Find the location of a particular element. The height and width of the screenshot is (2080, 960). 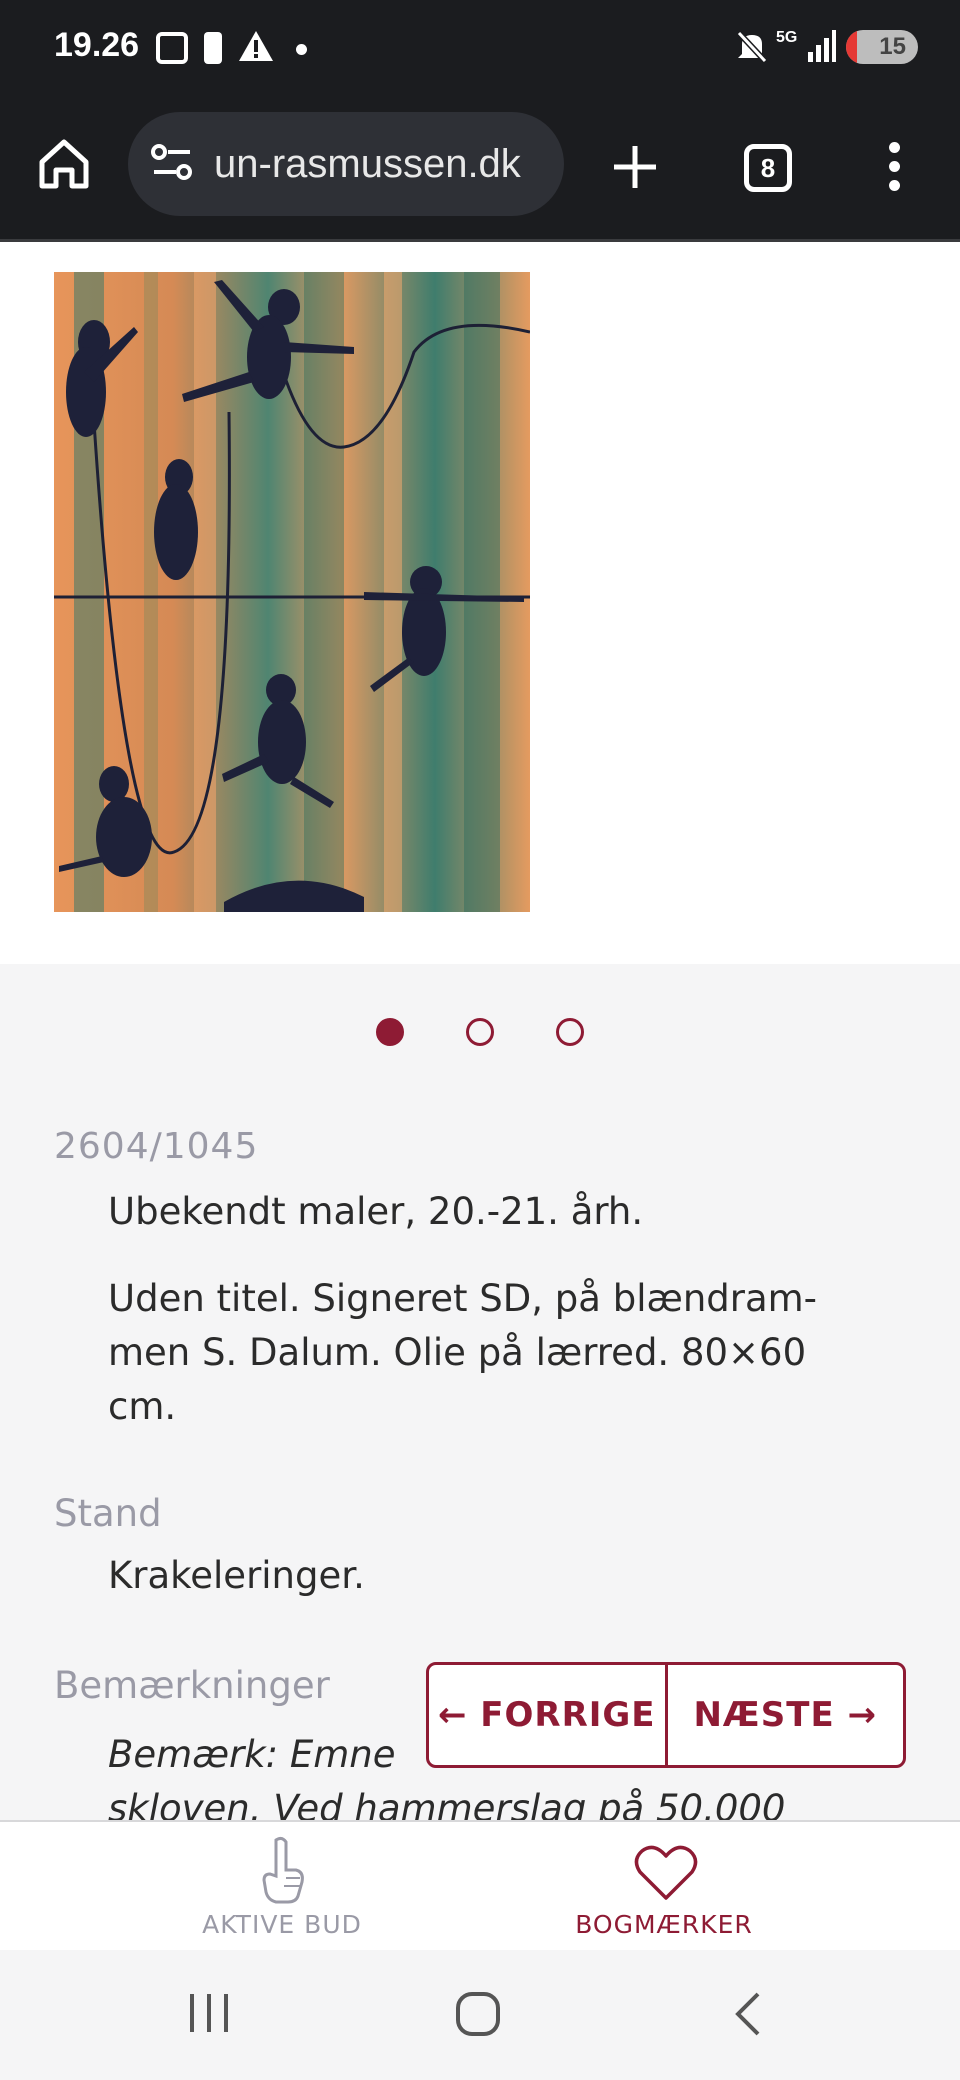

battery-fill is located at coordinates (851, 47).